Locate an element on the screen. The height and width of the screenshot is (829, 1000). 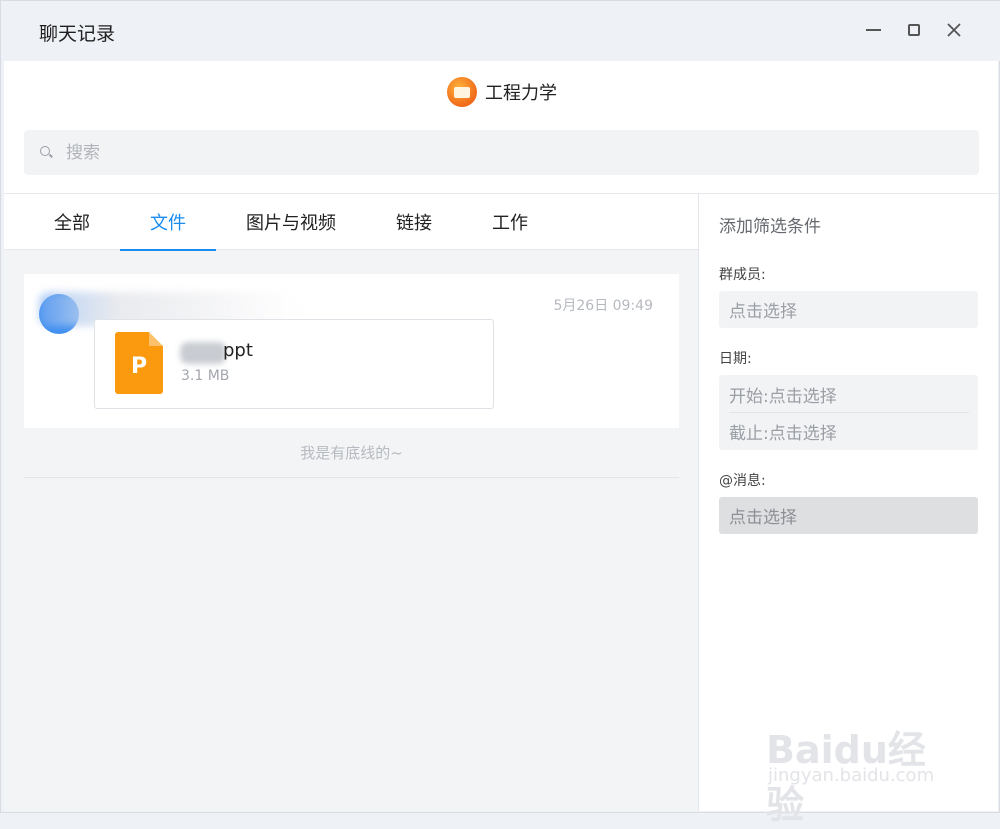
close-icon is located at coordinates (954, 30).